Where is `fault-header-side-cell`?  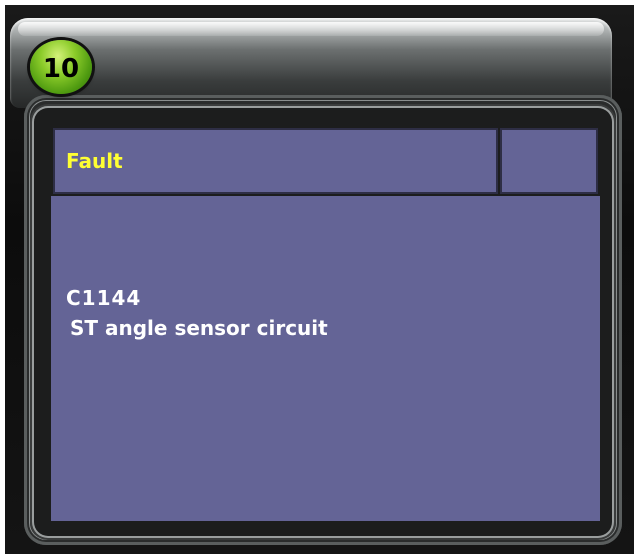
fault-header-side-cell is located at coordinates (549, 161).